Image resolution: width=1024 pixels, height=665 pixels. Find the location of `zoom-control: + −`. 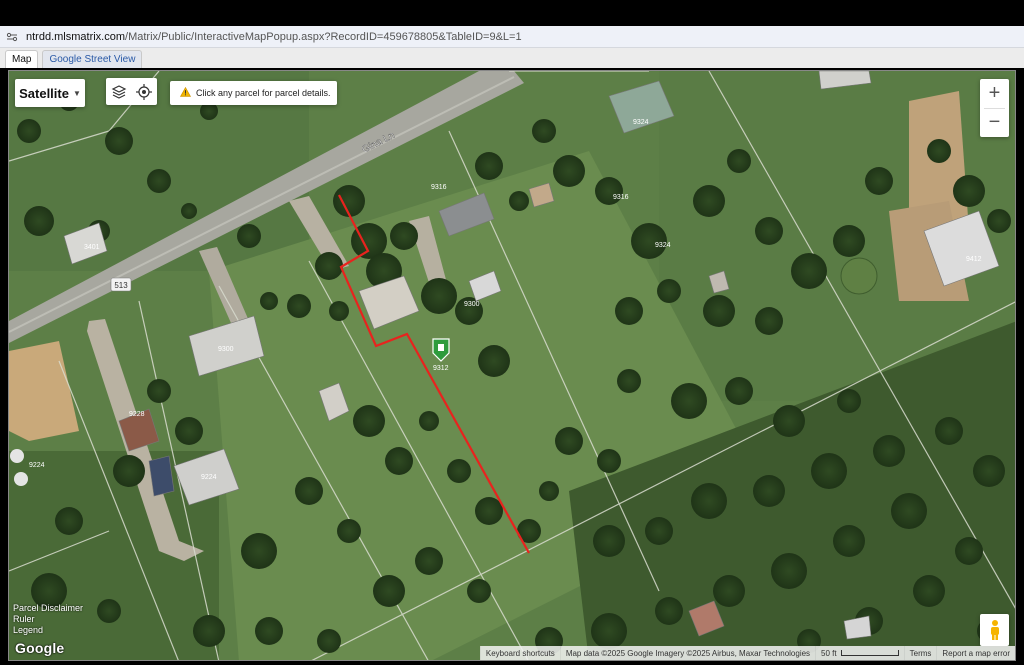

zoom-control: + − is located at coordinates (994, 108).